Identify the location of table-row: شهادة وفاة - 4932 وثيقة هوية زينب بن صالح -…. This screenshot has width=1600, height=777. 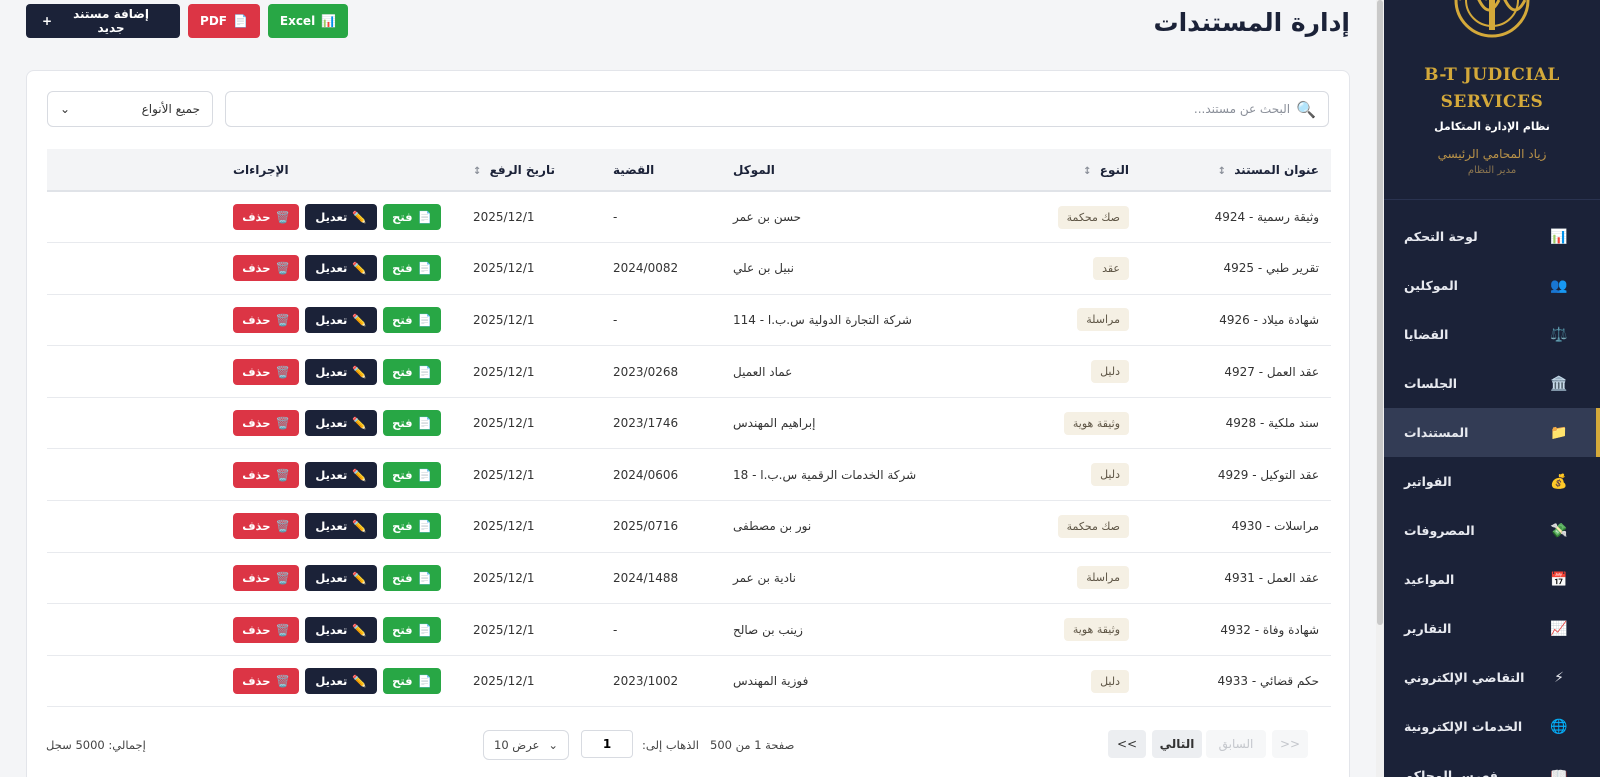
(689, 630).